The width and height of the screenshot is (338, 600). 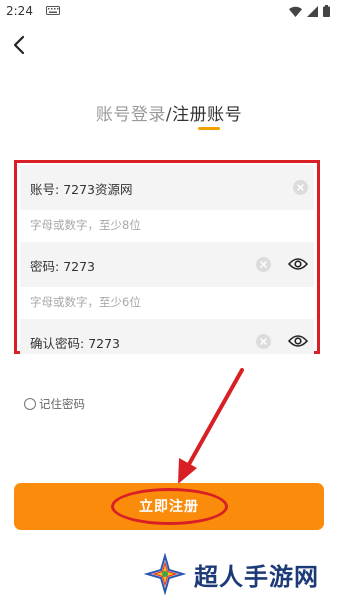 What do you see at coordinates (85, 225) in the screenshot?
I see `account-hint: 字母或数字，至少8位` at bounding box center [85, 225].